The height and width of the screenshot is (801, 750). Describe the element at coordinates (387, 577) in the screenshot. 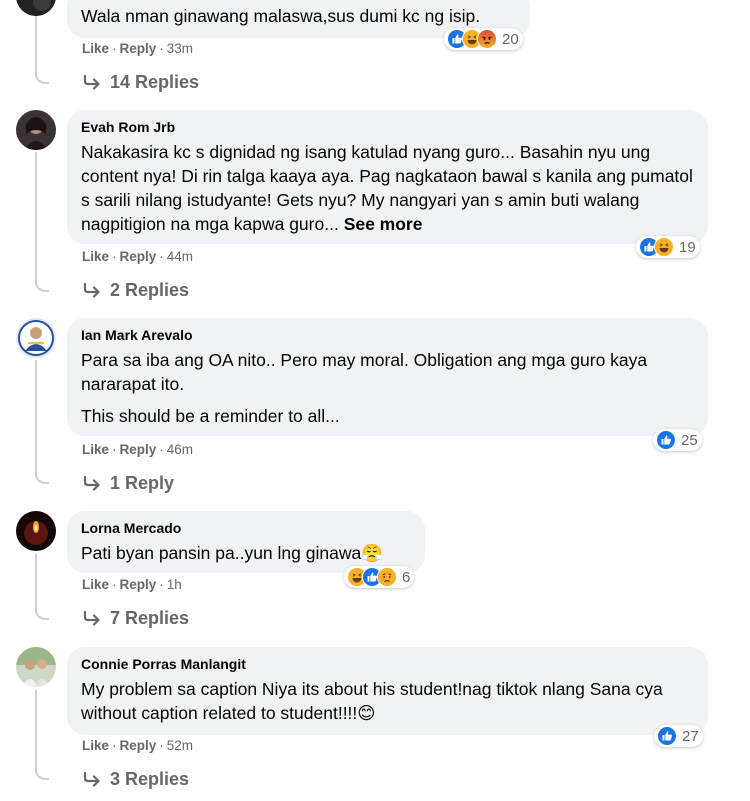

I see `sad-reaction-icon` at that location.